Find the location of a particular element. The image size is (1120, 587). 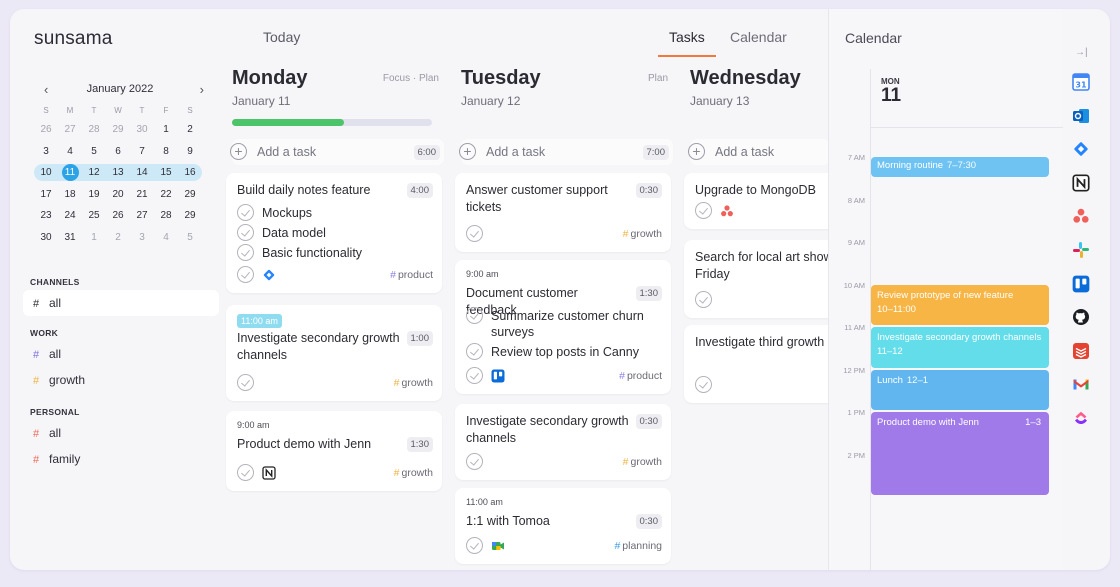

calendar-day: 14 is located at coordinates (142, 173).